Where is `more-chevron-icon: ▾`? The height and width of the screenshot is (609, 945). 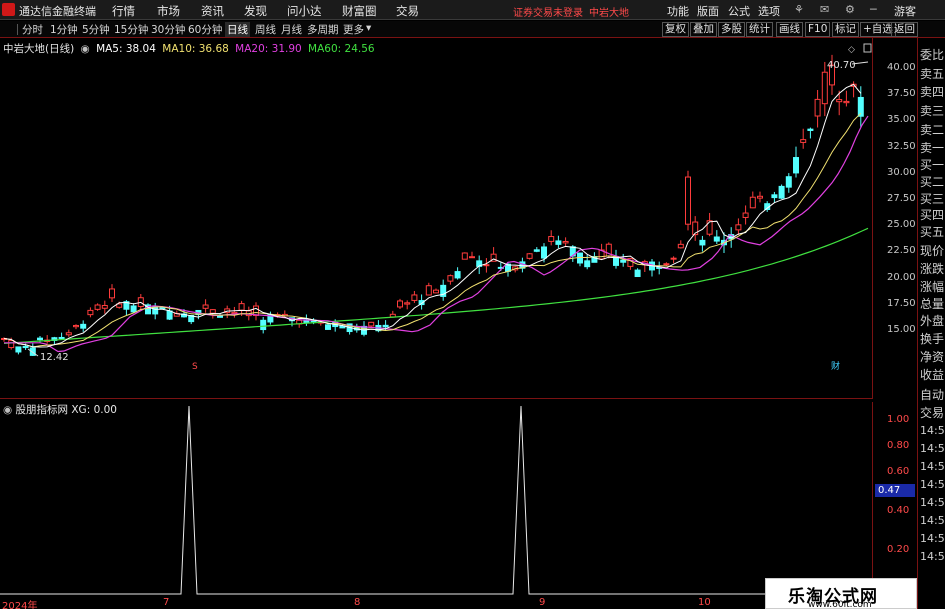 more-chevron-icon: ▾ is located at coordinates (368, 28).